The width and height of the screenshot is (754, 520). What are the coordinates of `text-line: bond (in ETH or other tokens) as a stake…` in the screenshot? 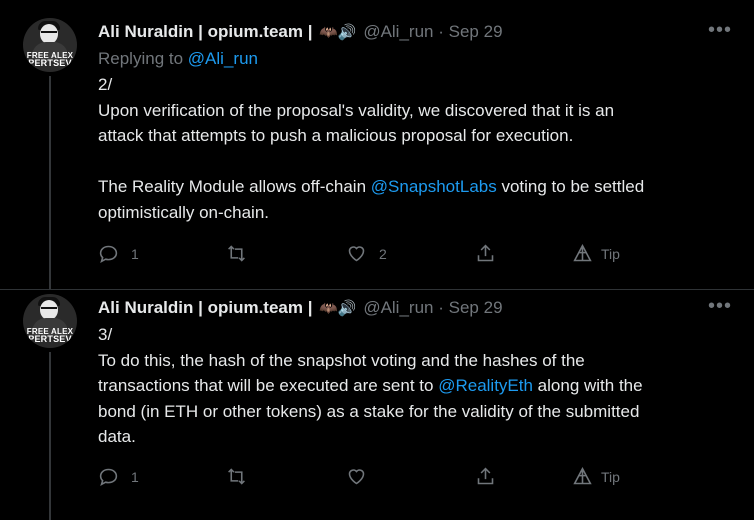 It's located at (369, 411).